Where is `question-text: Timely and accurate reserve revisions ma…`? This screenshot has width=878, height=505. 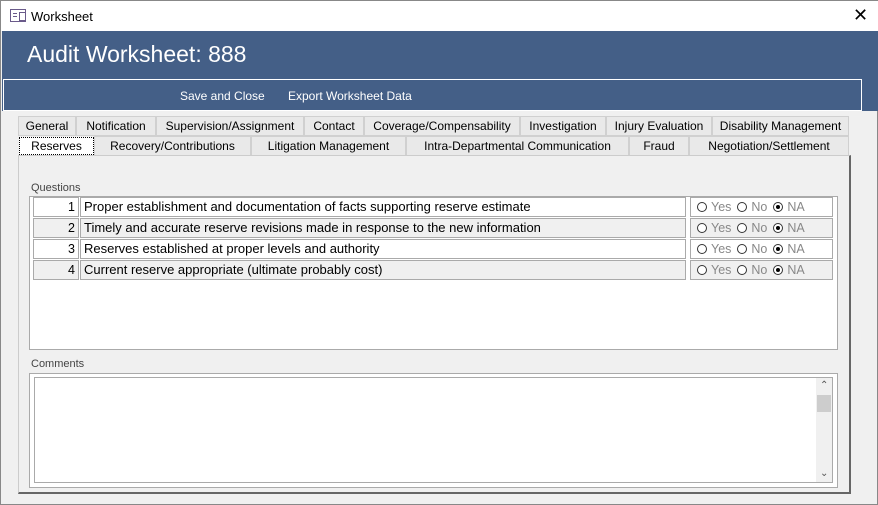 question-text: Timely and accurate reserve revisions ma… is located at coordinates (383, 228).